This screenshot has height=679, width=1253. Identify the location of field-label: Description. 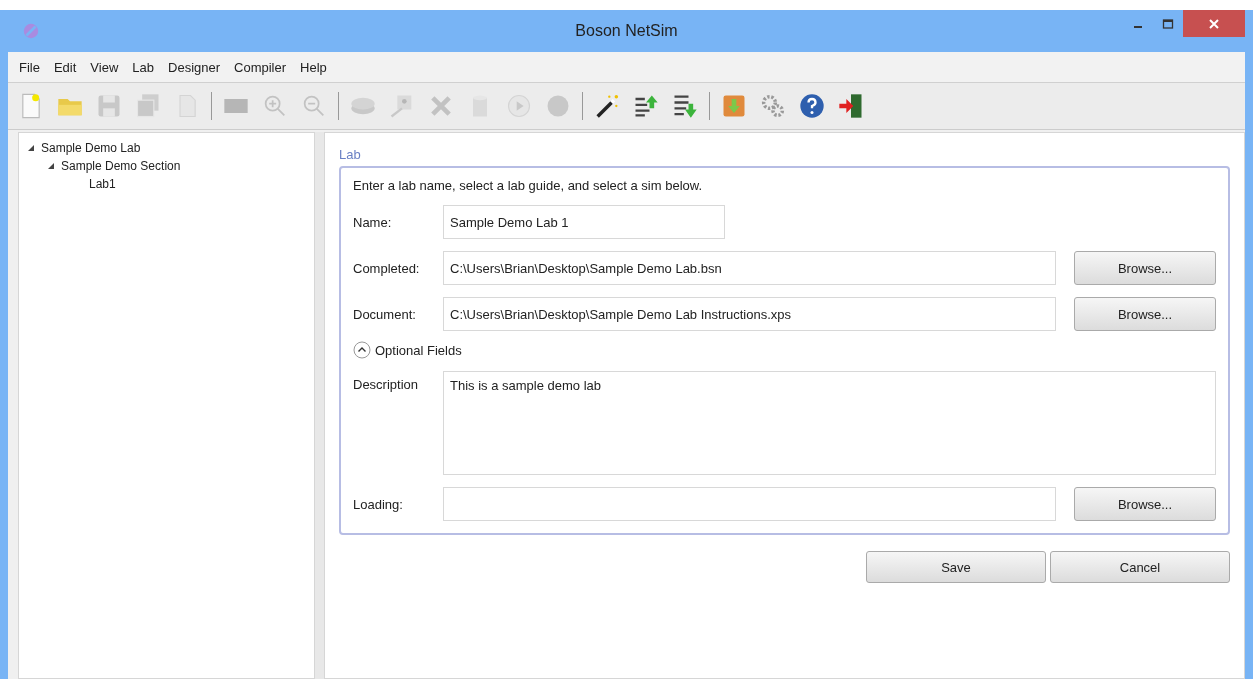
(386, 384).